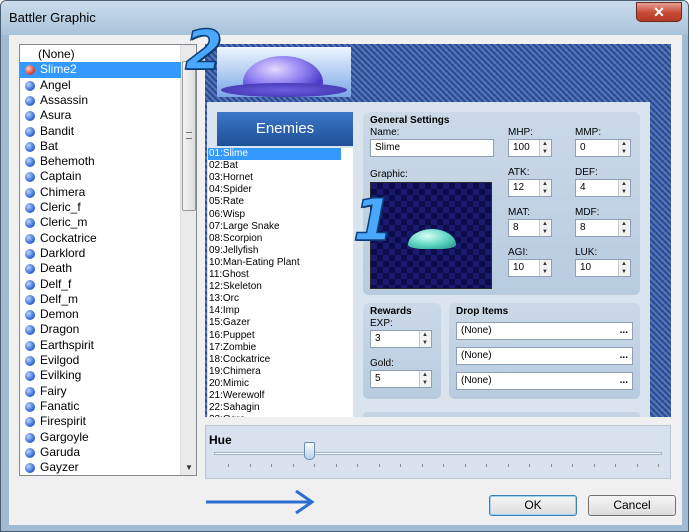 The height and width of the screenshot is (532, 689). I want to click on battler-list-item: Slime2, so click(100, 70).